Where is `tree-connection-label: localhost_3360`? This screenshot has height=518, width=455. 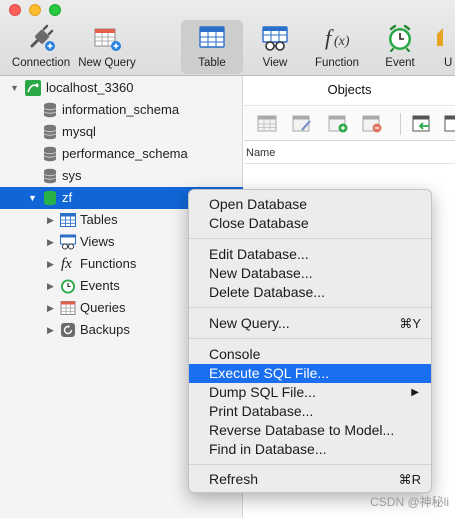 tree-connection-label: localhost_3360 is located at coordinates (90, 87).